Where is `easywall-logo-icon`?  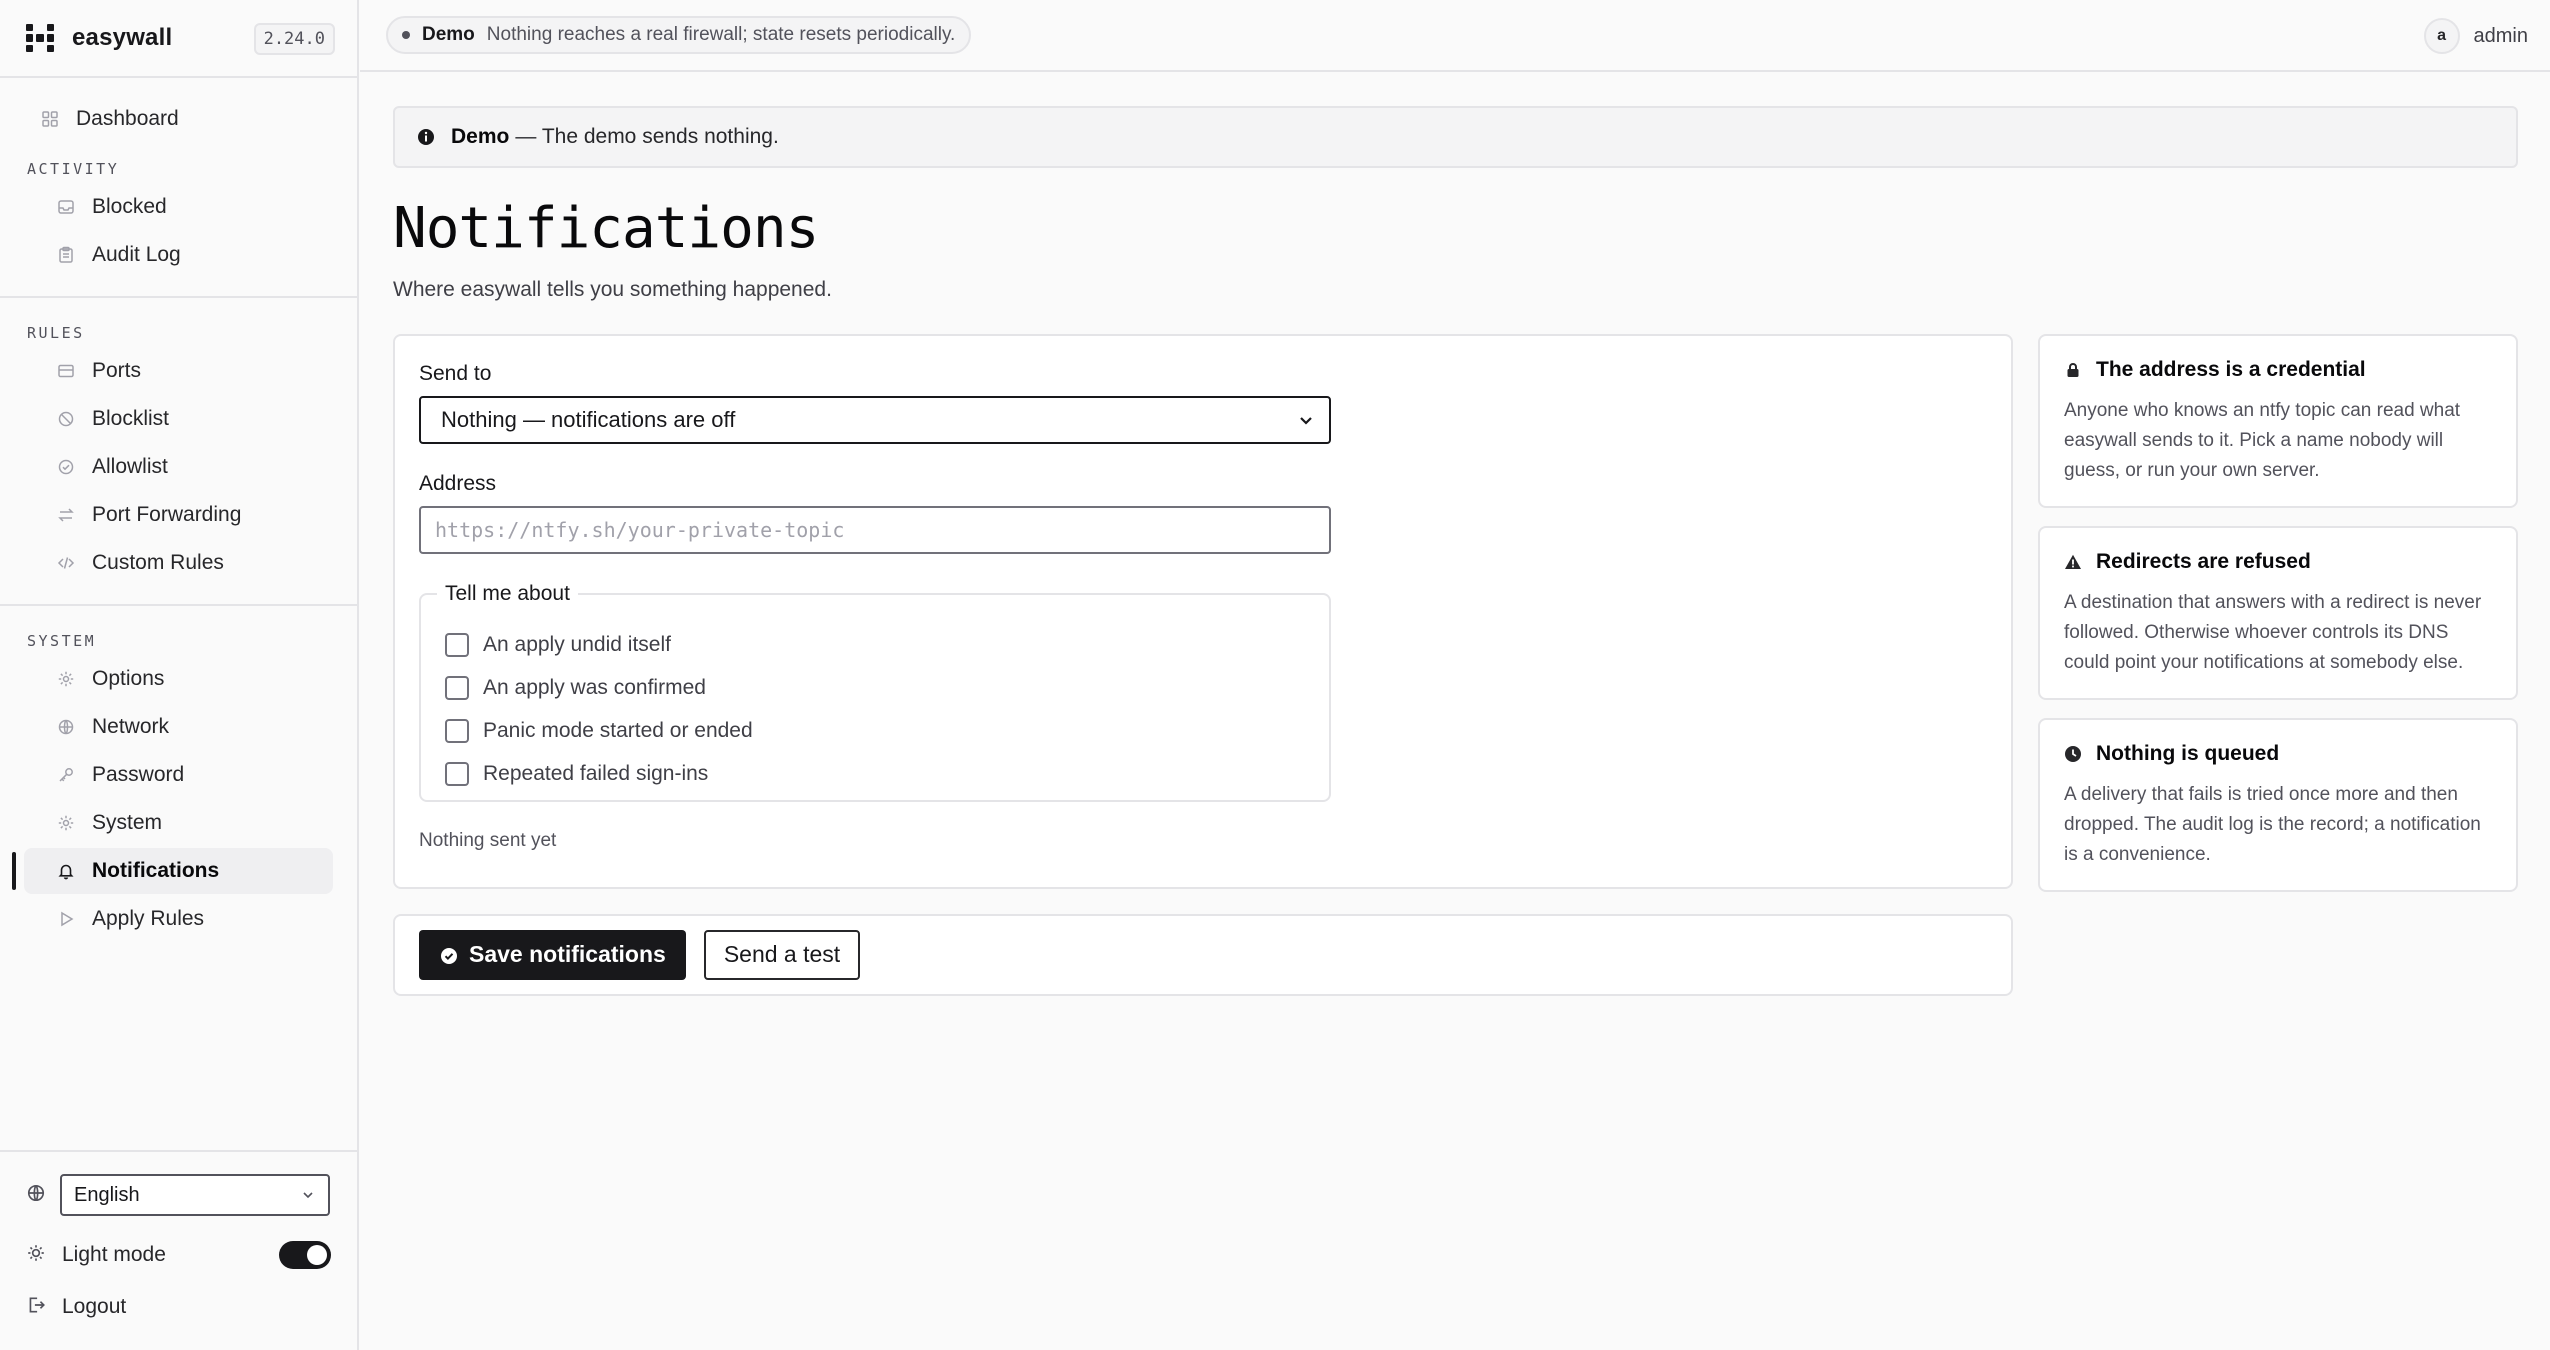
easywall-logo-icon is located at coordinates (40, 38).